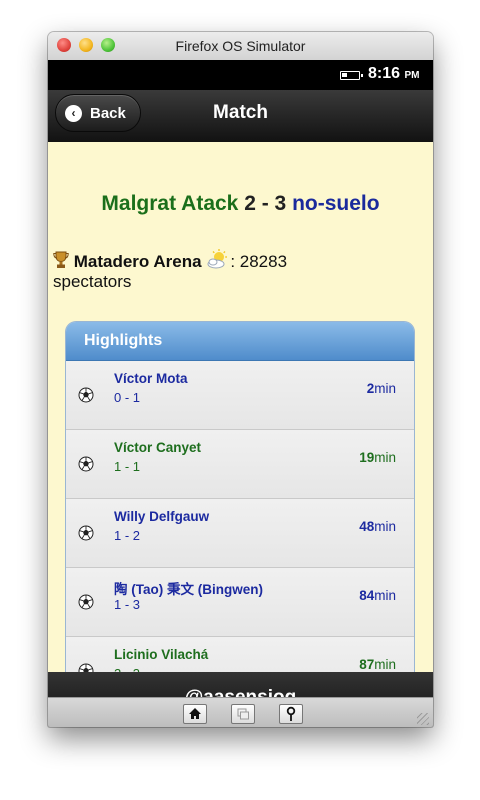  I want to click on windows-icon, so click(243, 714).